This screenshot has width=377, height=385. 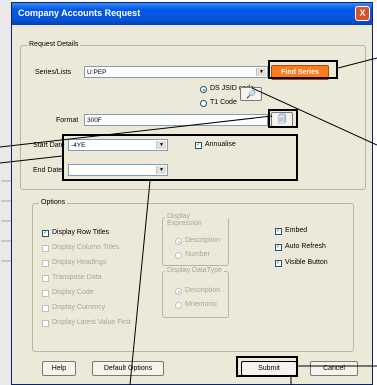 I want to click on option-label: Embed, so click(x=296, y=230).